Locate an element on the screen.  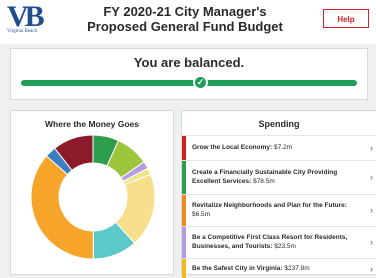
spending-title: Spending is located at coordinates (279, 124).